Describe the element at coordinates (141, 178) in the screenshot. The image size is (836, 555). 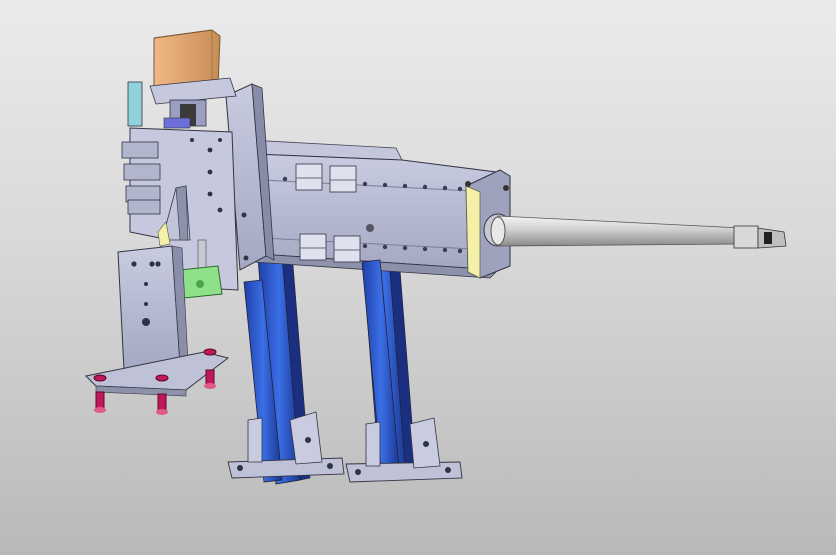
I see `side-bracket-stack` at that location.